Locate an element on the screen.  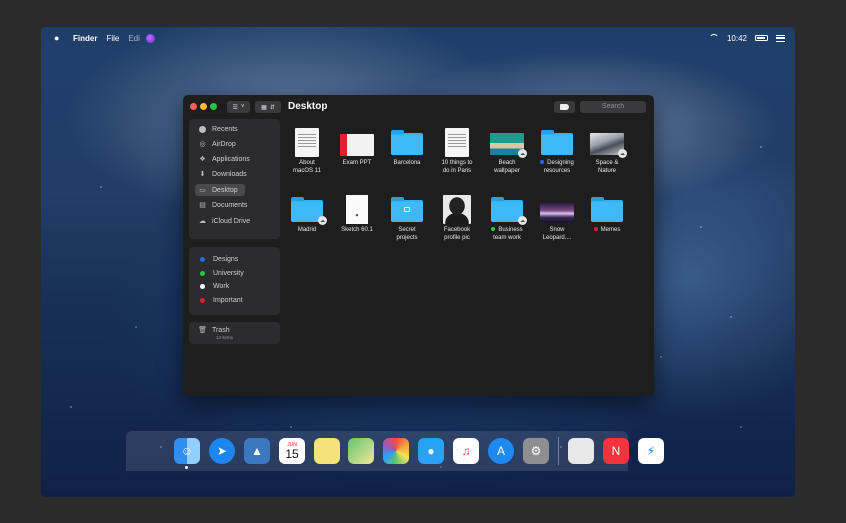
sidebar-item-label: Recents is located at coordinates (225, 129).